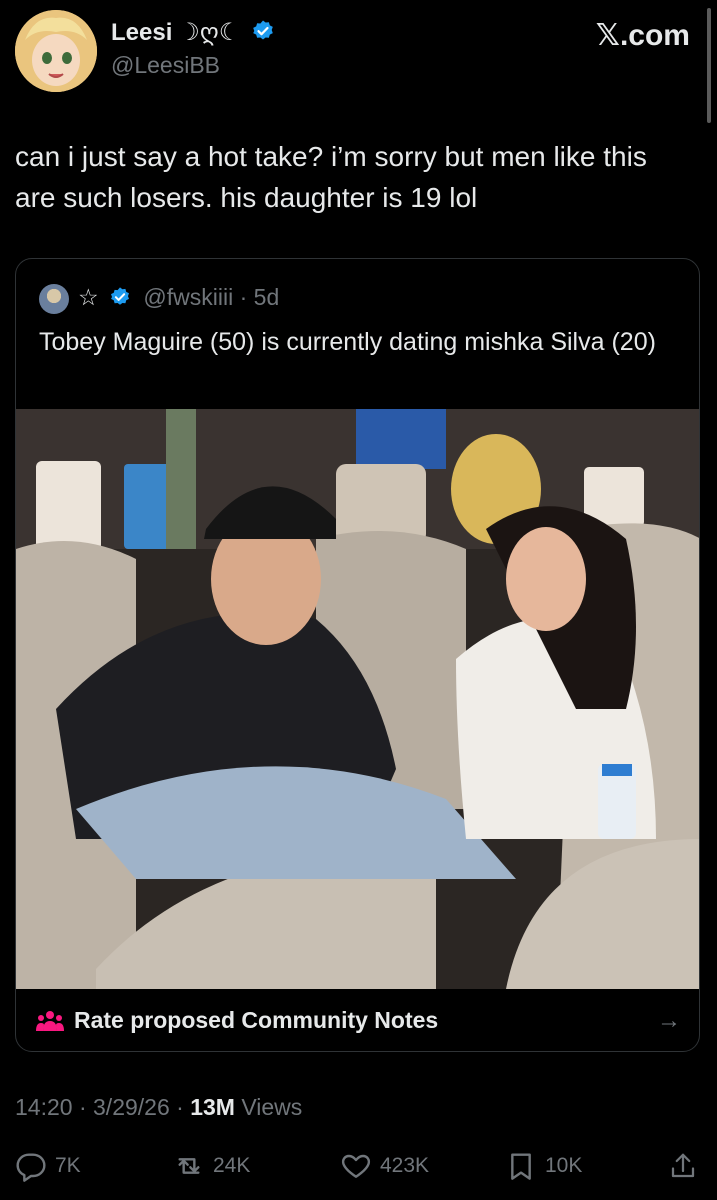  I want to click on quoted-author-meta: ☆ @fwskiiii · 5d, so click(178, 299).